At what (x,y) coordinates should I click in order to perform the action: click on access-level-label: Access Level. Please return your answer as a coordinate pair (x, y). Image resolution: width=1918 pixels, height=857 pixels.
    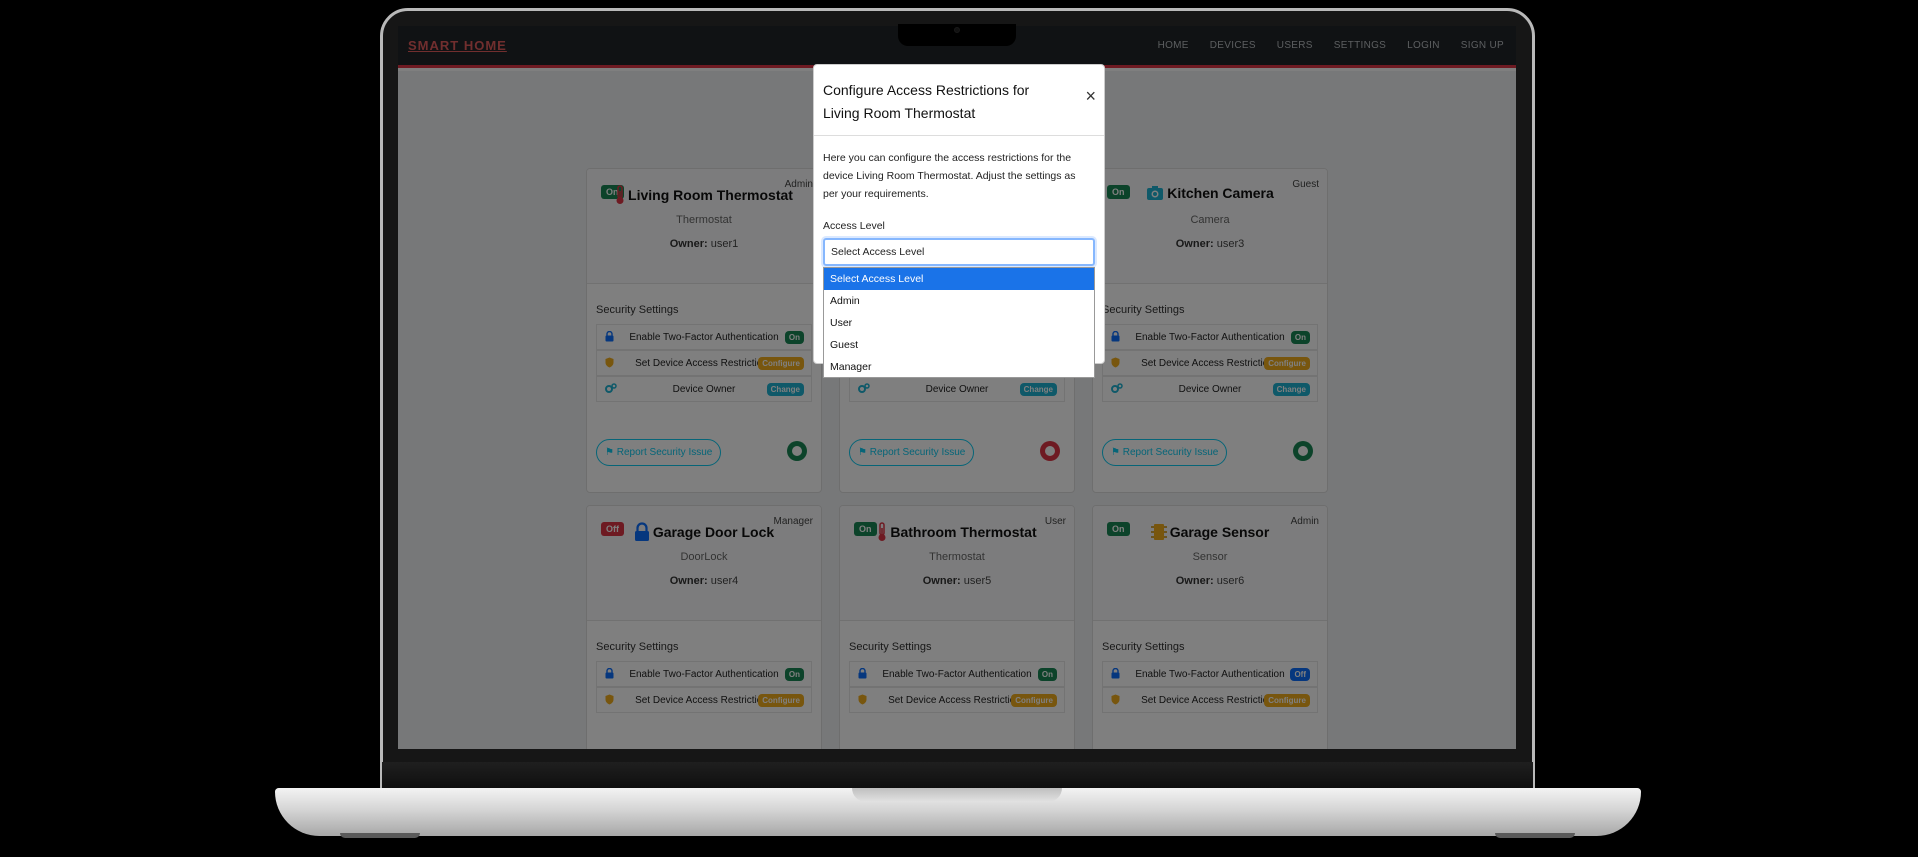
    Looking at the image, I should click on (854, 226).